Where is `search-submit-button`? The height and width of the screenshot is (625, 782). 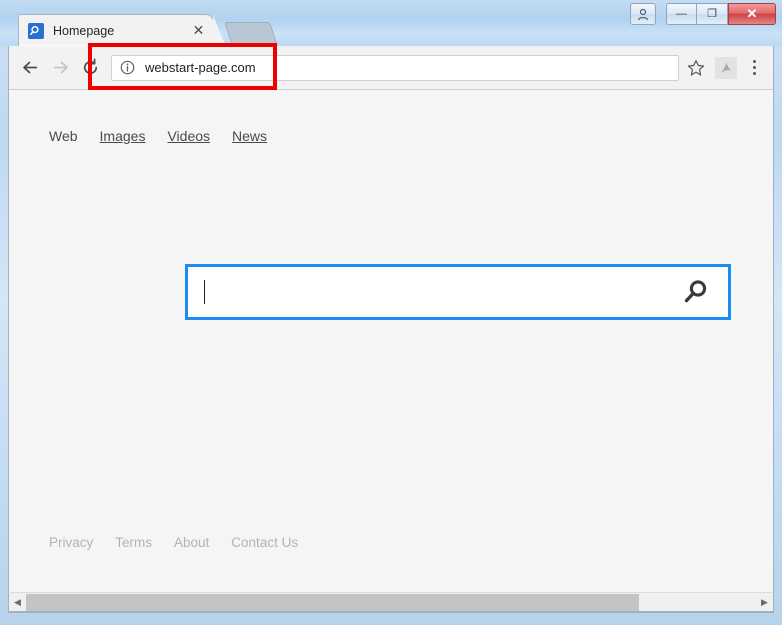 search-submit-button is located at coordinates (695, 292).